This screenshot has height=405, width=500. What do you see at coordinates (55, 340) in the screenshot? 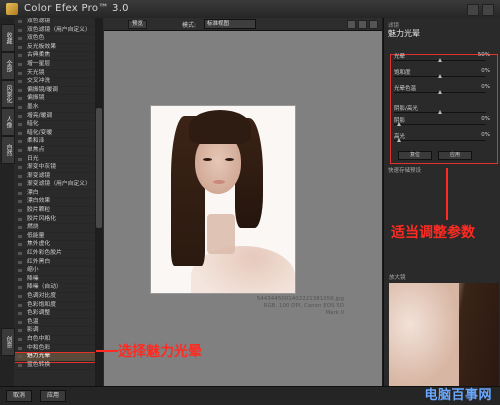
I see `filter-item: 白色中和` at bounding box center [55, 340].